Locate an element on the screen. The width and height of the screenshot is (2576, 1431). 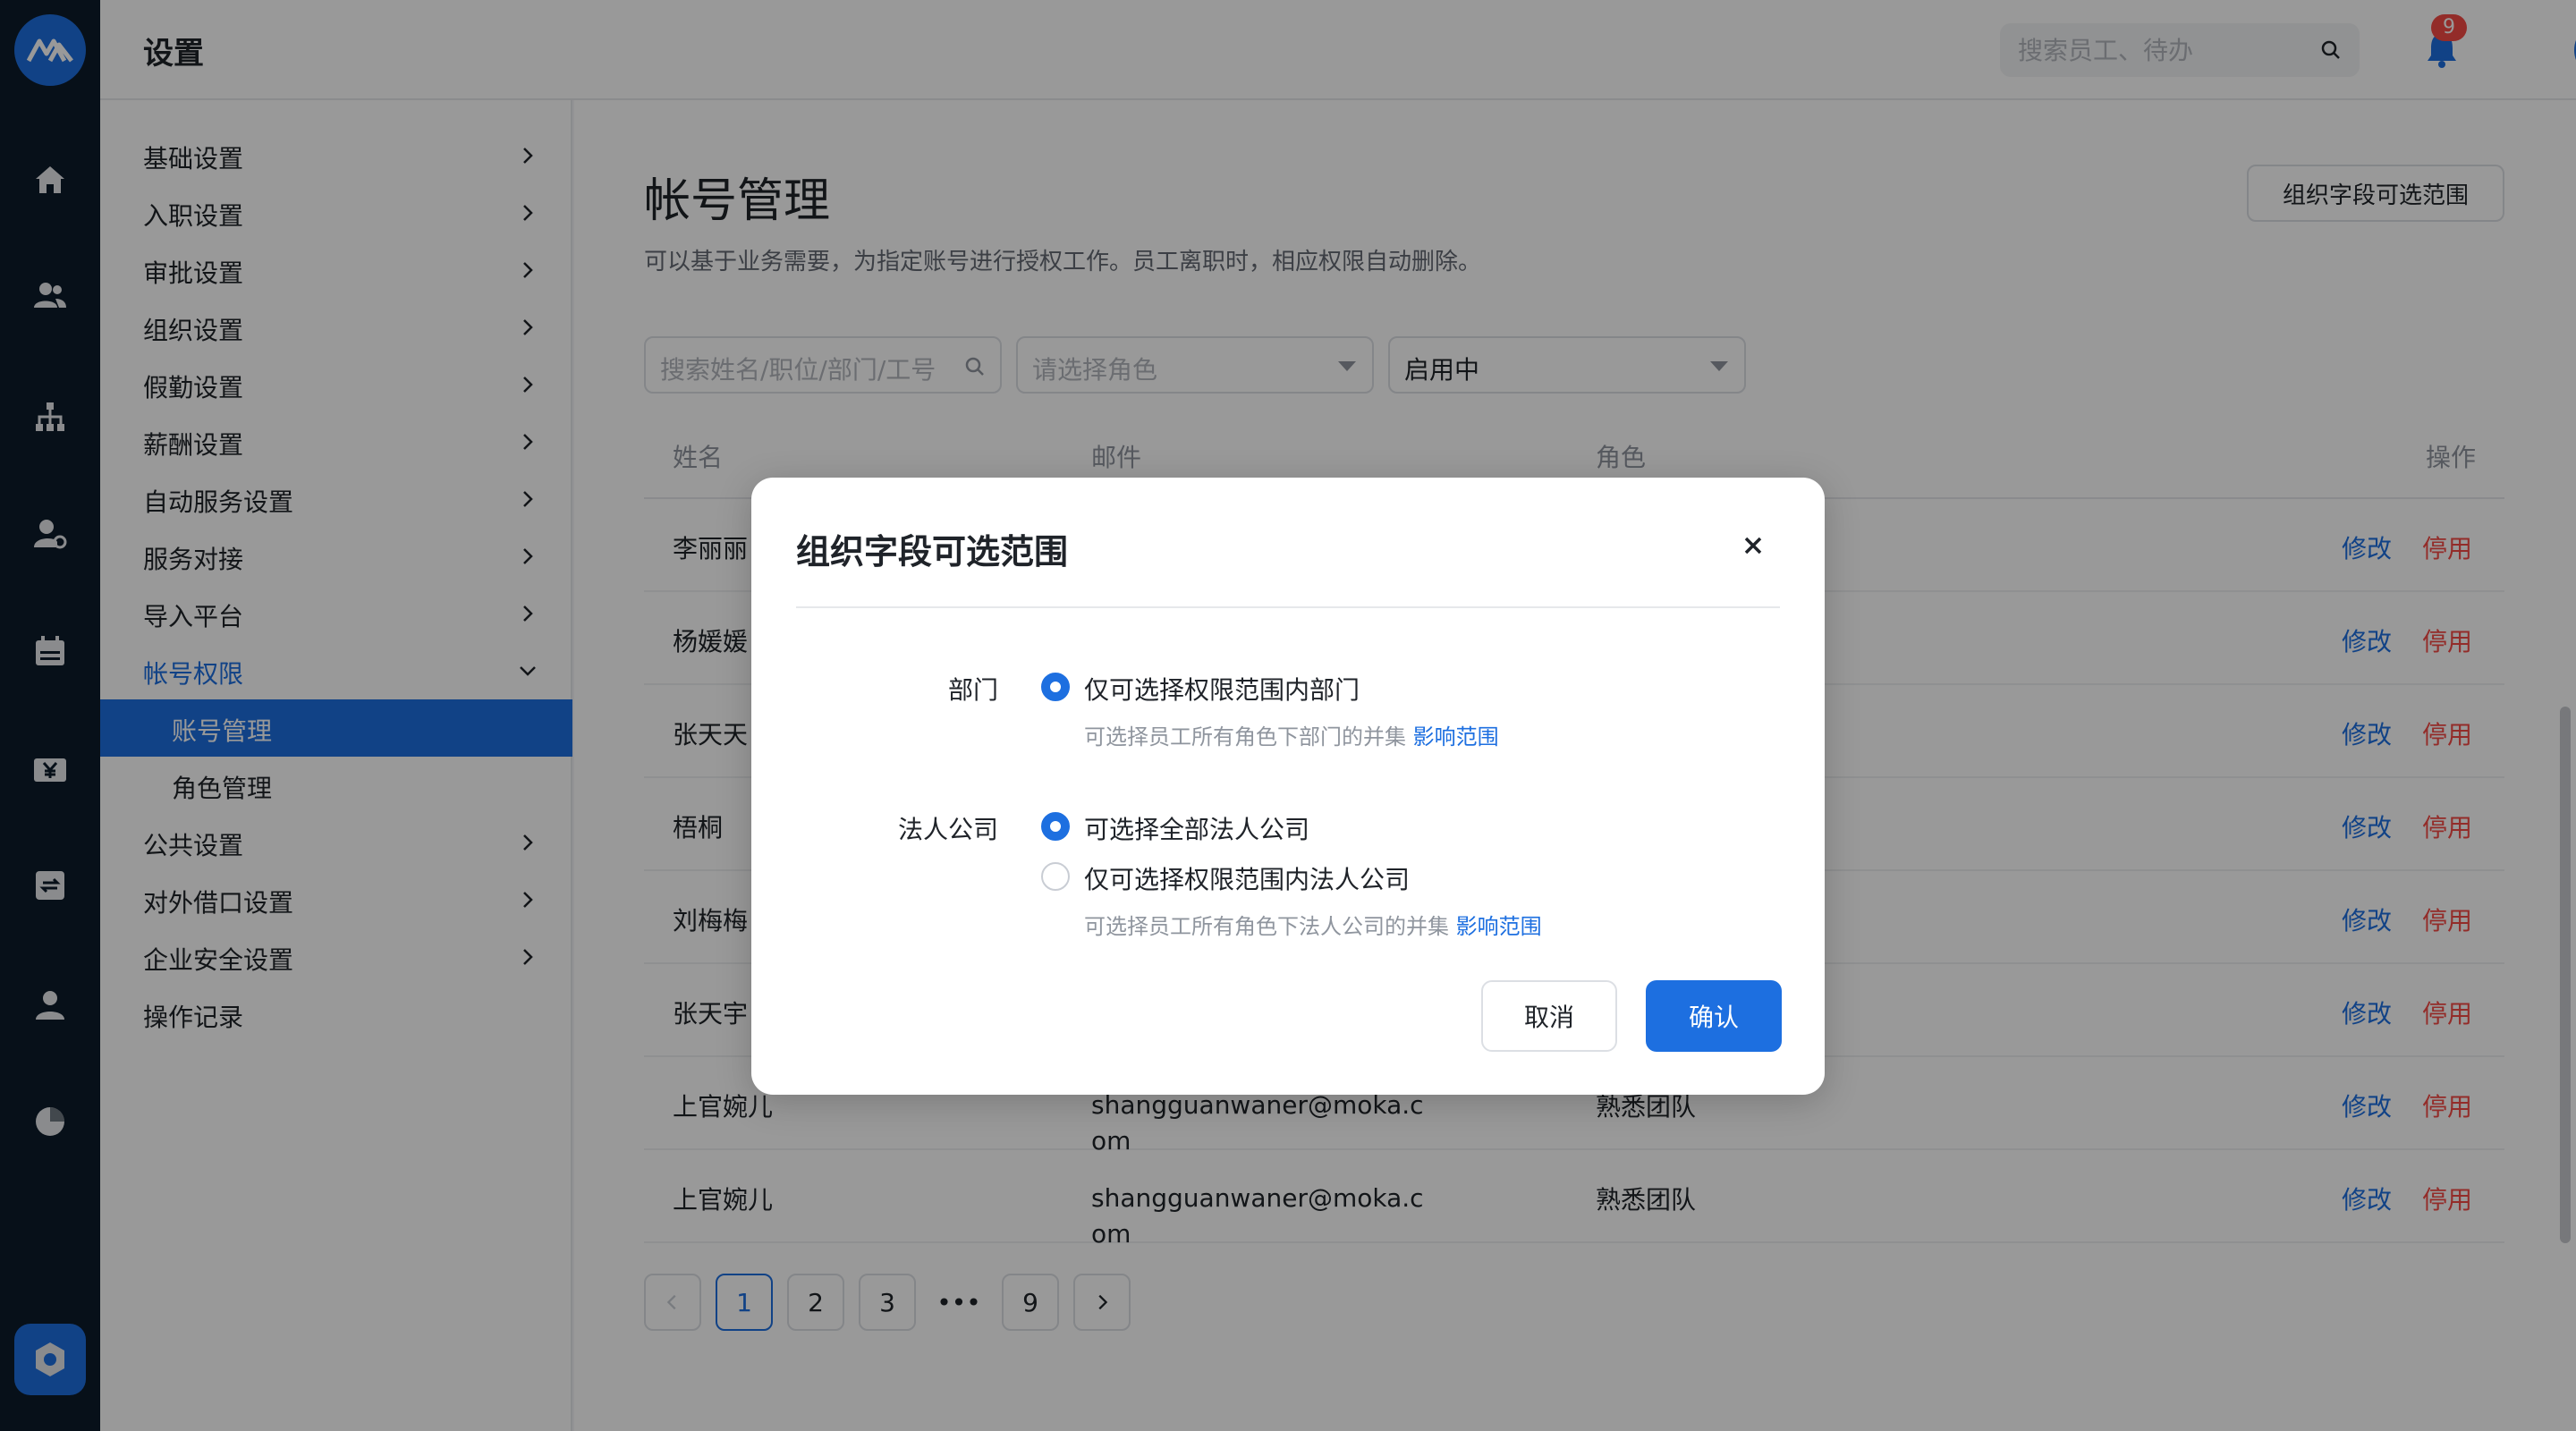
department-hint: 可选择员工所有角色下部门的并集 影响范围 is located at coordinates (1291, 735).